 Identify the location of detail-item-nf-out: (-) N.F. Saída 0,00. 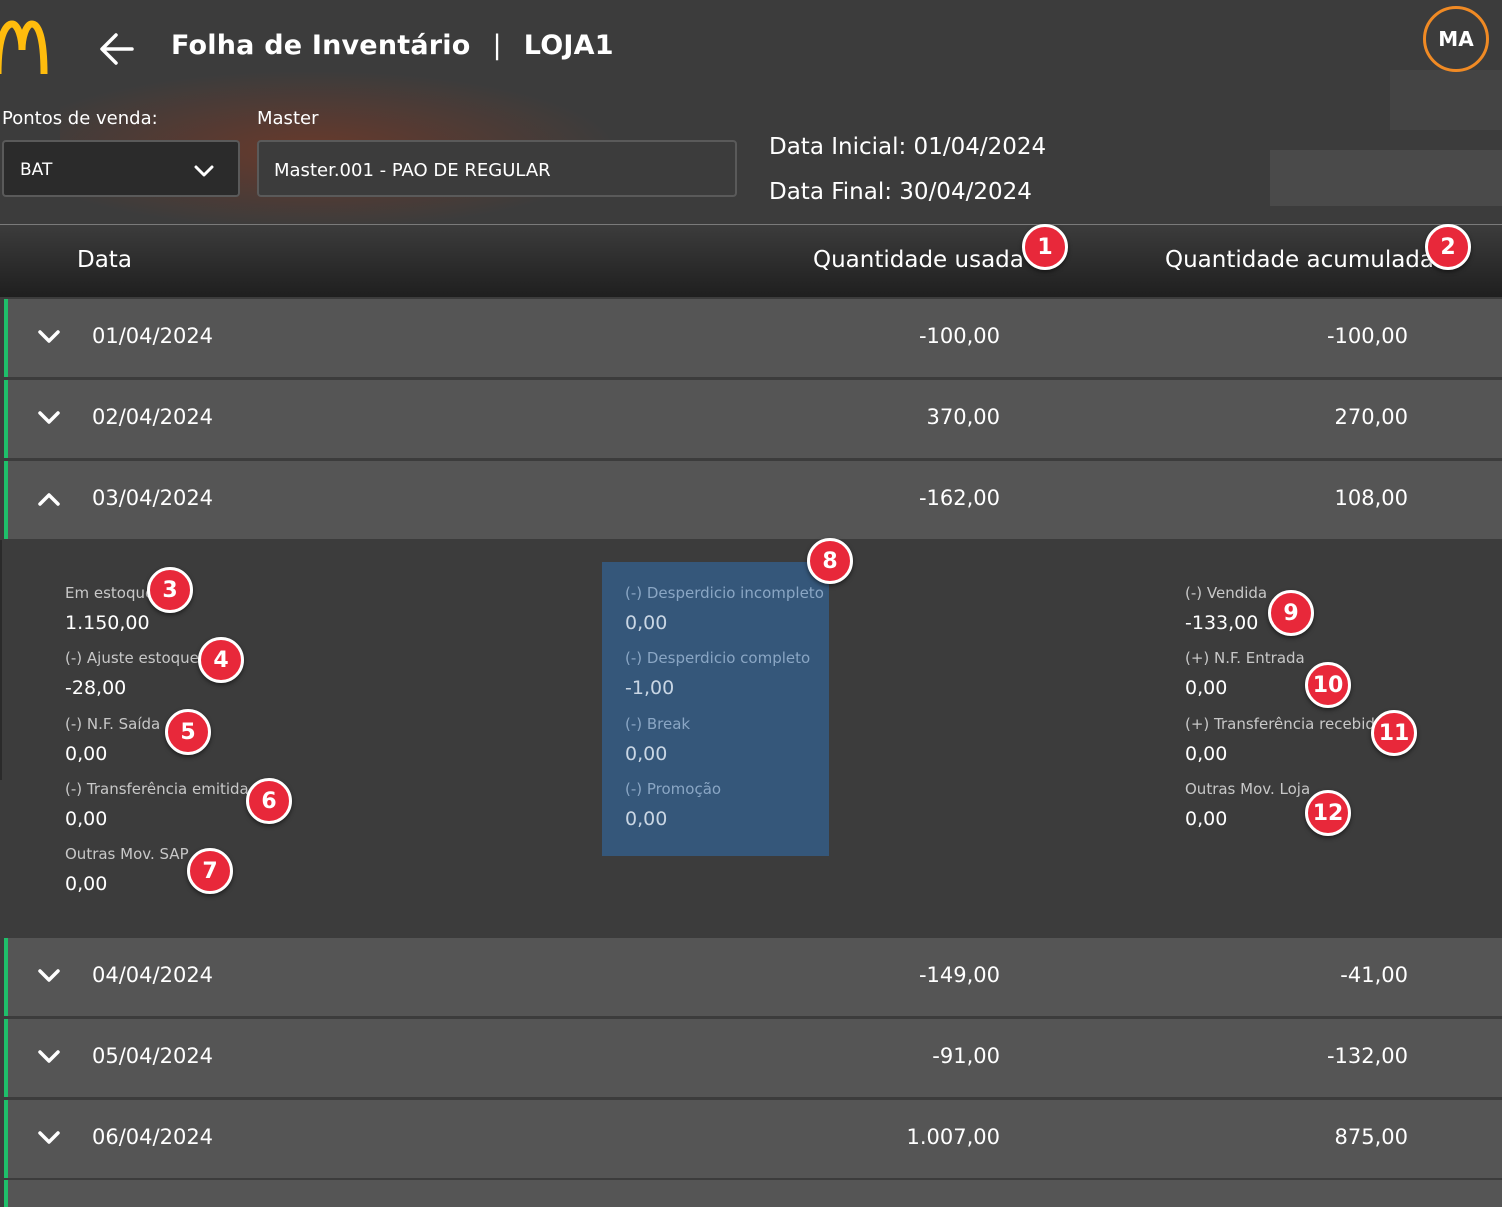
(112, 740).